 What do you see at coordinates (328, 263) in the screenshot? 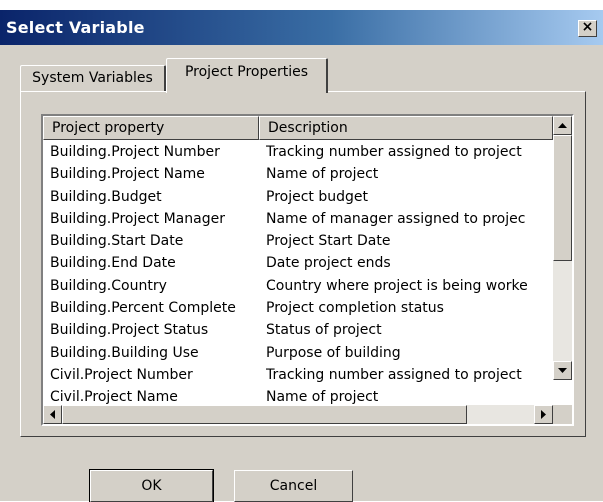
I see `description-cell: Date project ends` at bounding box center [328, 263].